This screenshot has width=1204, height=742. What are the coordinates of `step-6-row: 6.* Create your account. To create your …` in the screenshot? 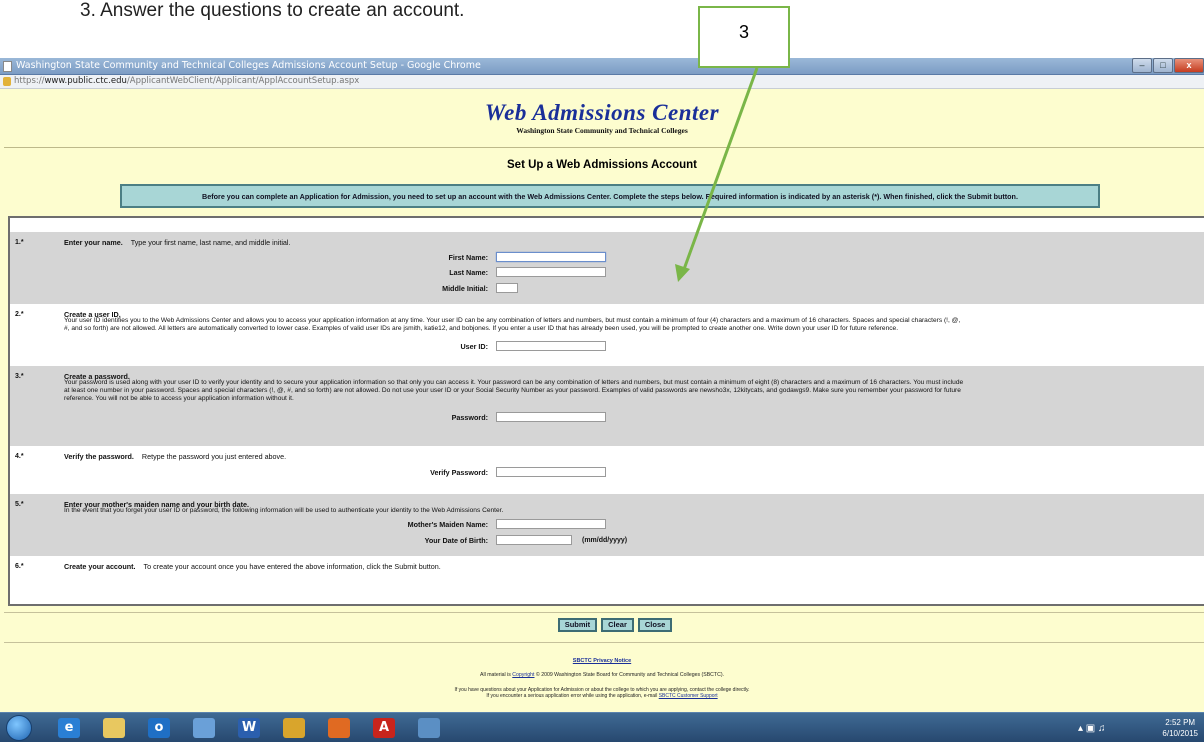 It's located at (607, 580).